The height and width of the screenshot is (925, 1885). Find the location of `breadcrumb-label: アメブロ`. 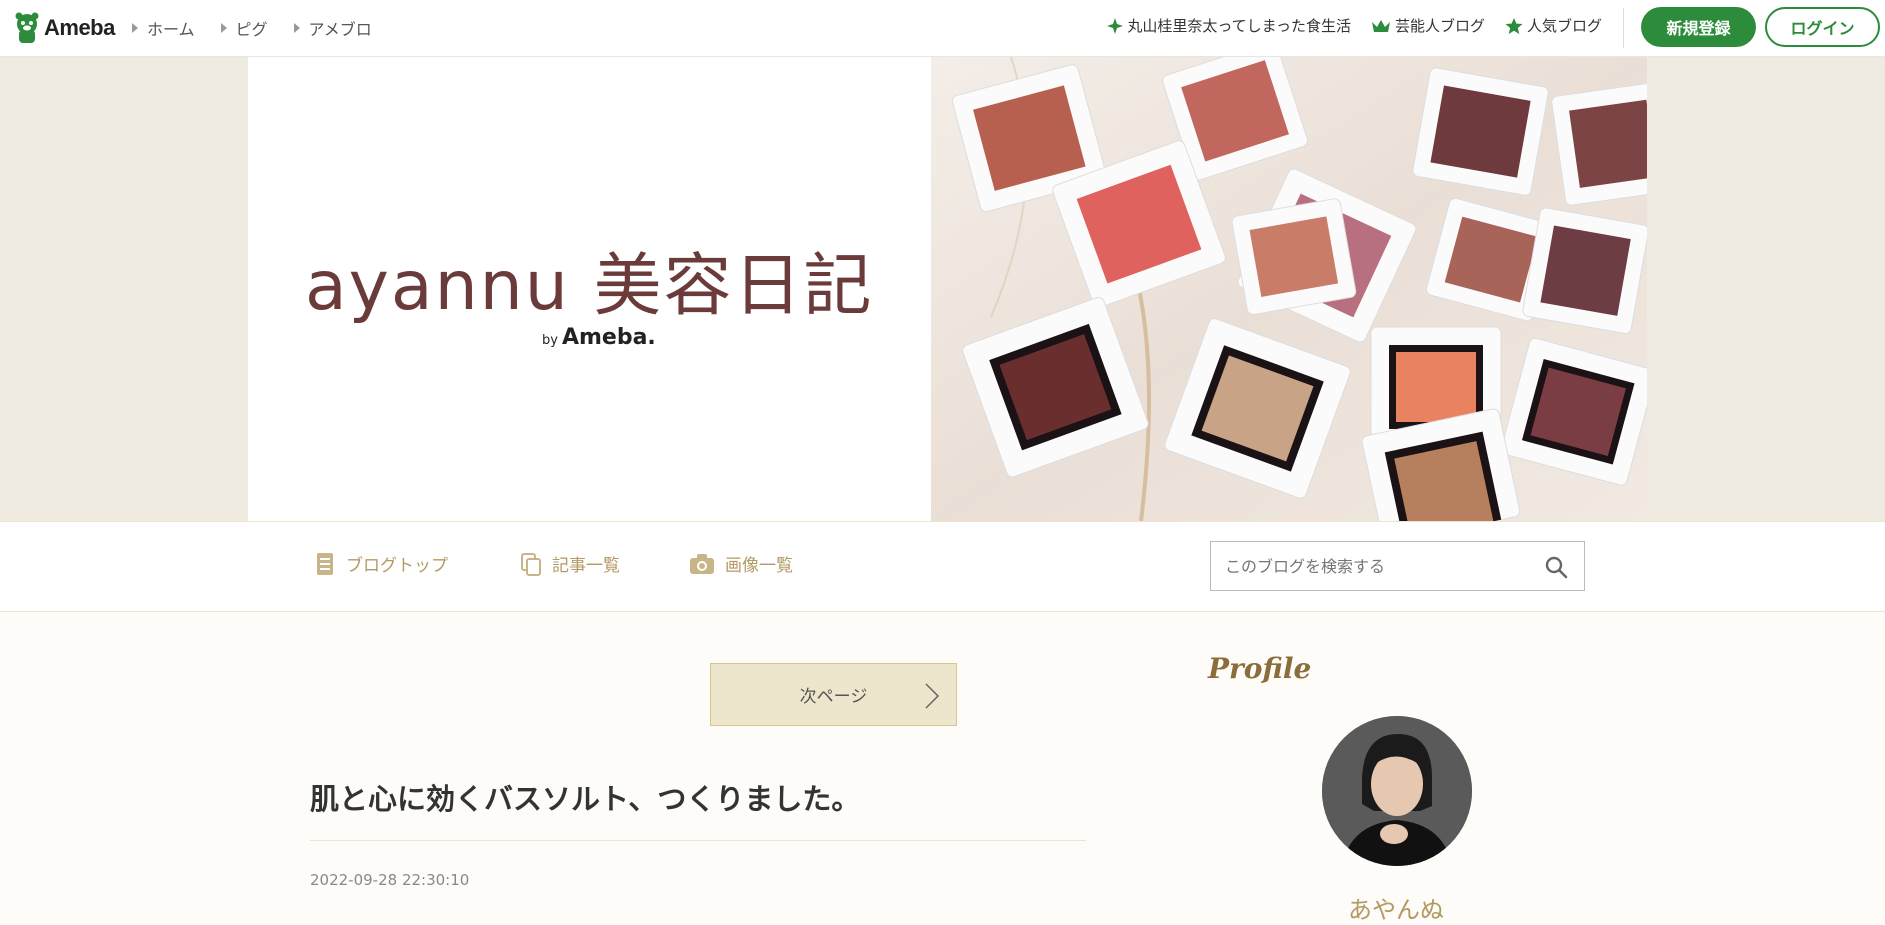

breadcrumb-label: アメブロ is located at coordinates (340, 29).